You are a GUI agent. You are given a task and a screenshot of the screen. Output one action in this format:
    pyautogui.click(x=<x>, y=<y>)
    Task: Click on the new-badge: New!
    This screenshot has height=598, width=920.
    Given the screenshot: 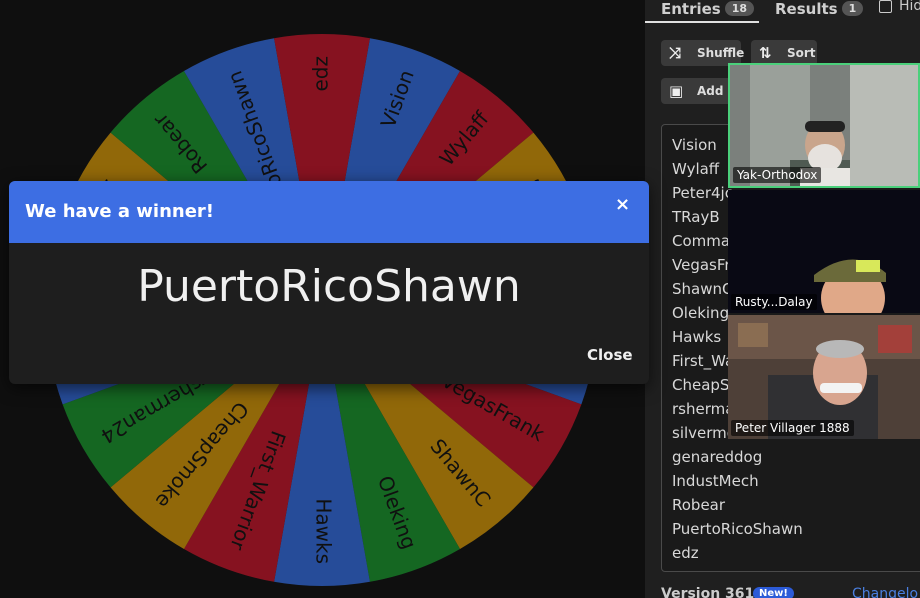 What is the action you would take?
    pyautogui.click(x=773, y=592)
    